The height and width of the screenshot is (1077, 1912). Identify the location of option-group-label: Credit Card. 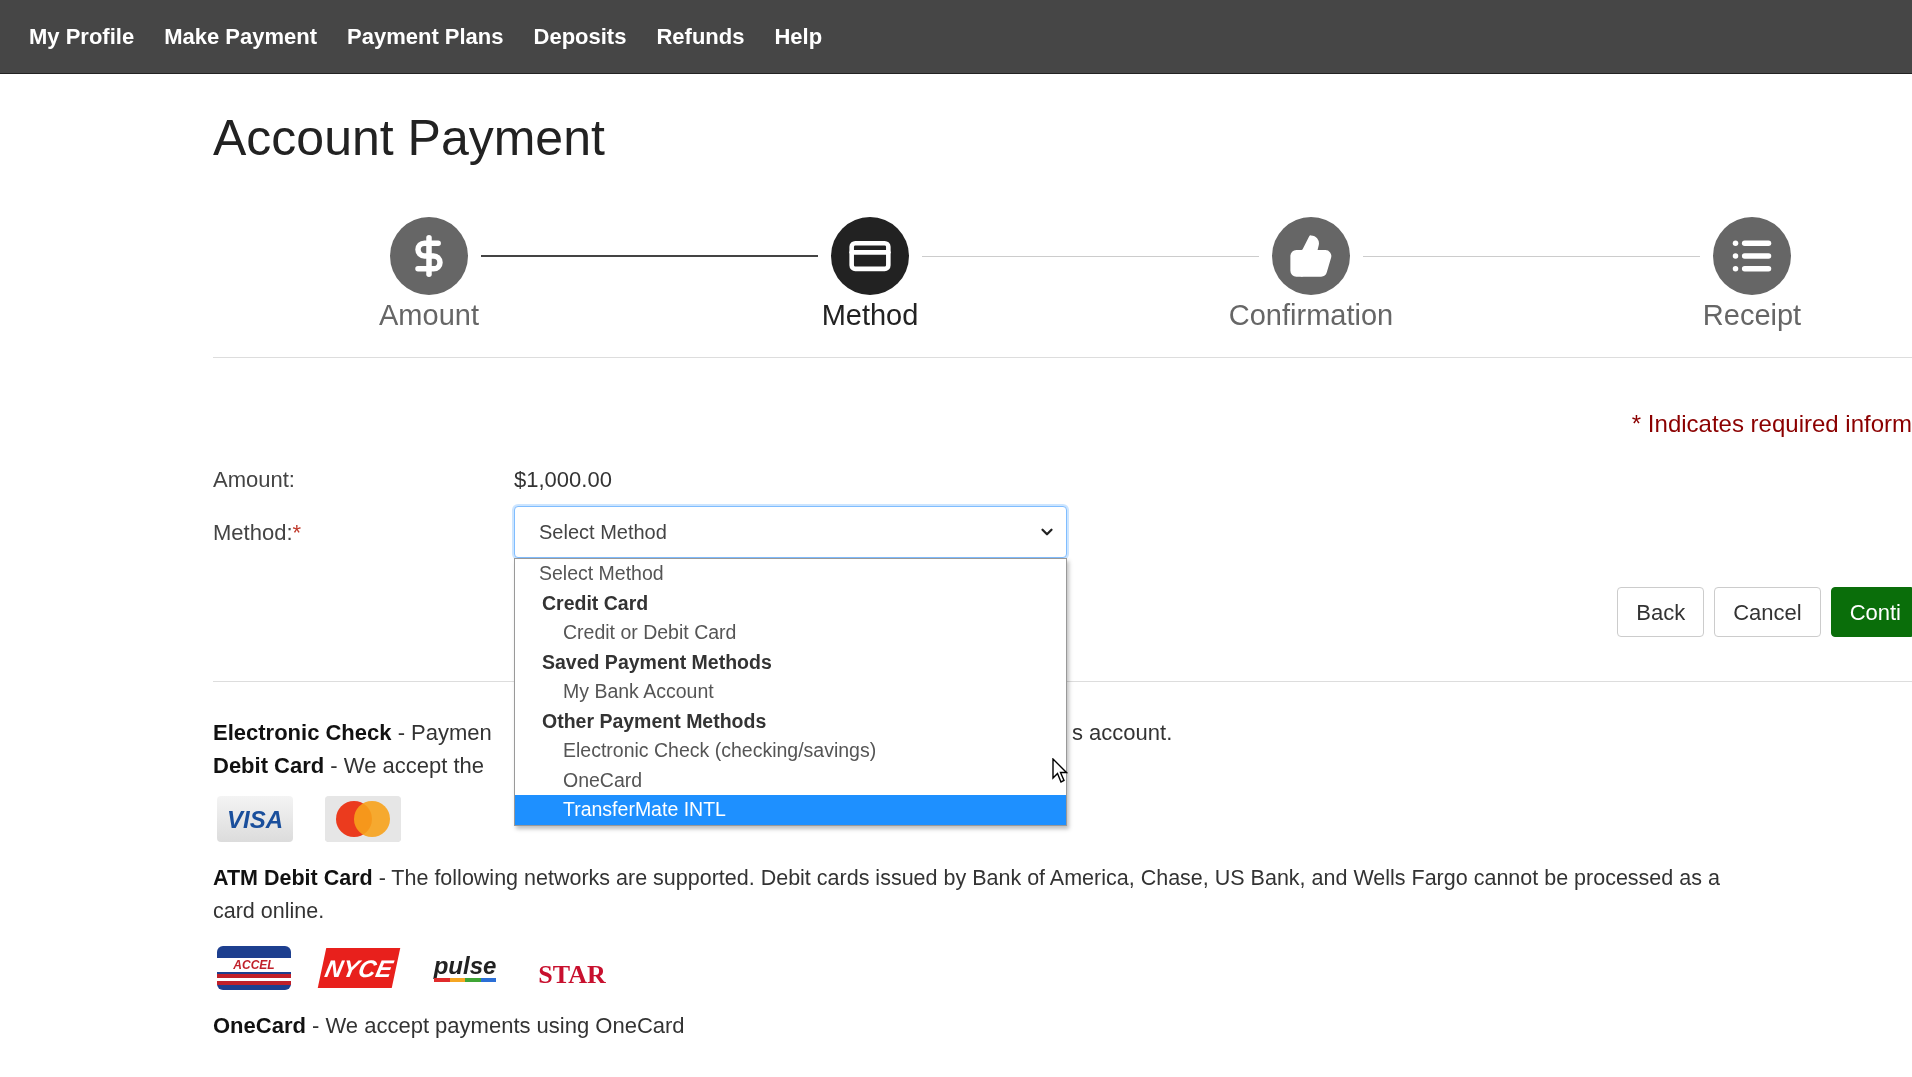
(595, 603).